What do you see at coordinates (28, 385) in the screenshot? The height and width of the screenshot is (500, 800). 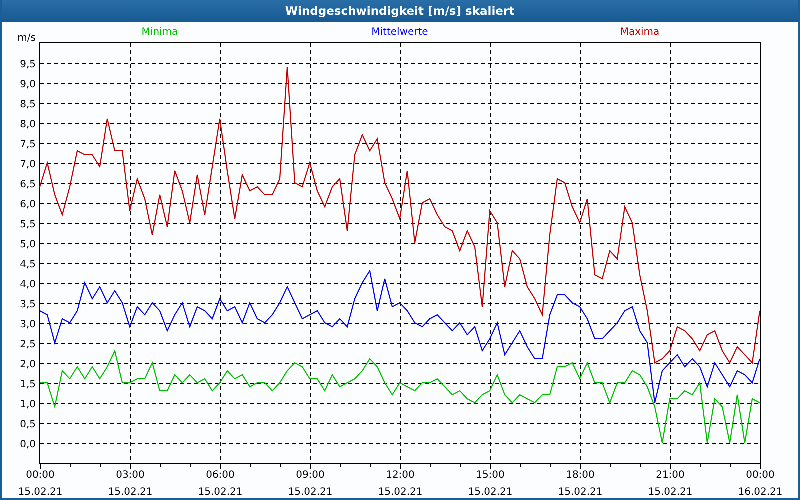 I see `y-tick-label: 1,5` at bounding box center [28, 385].